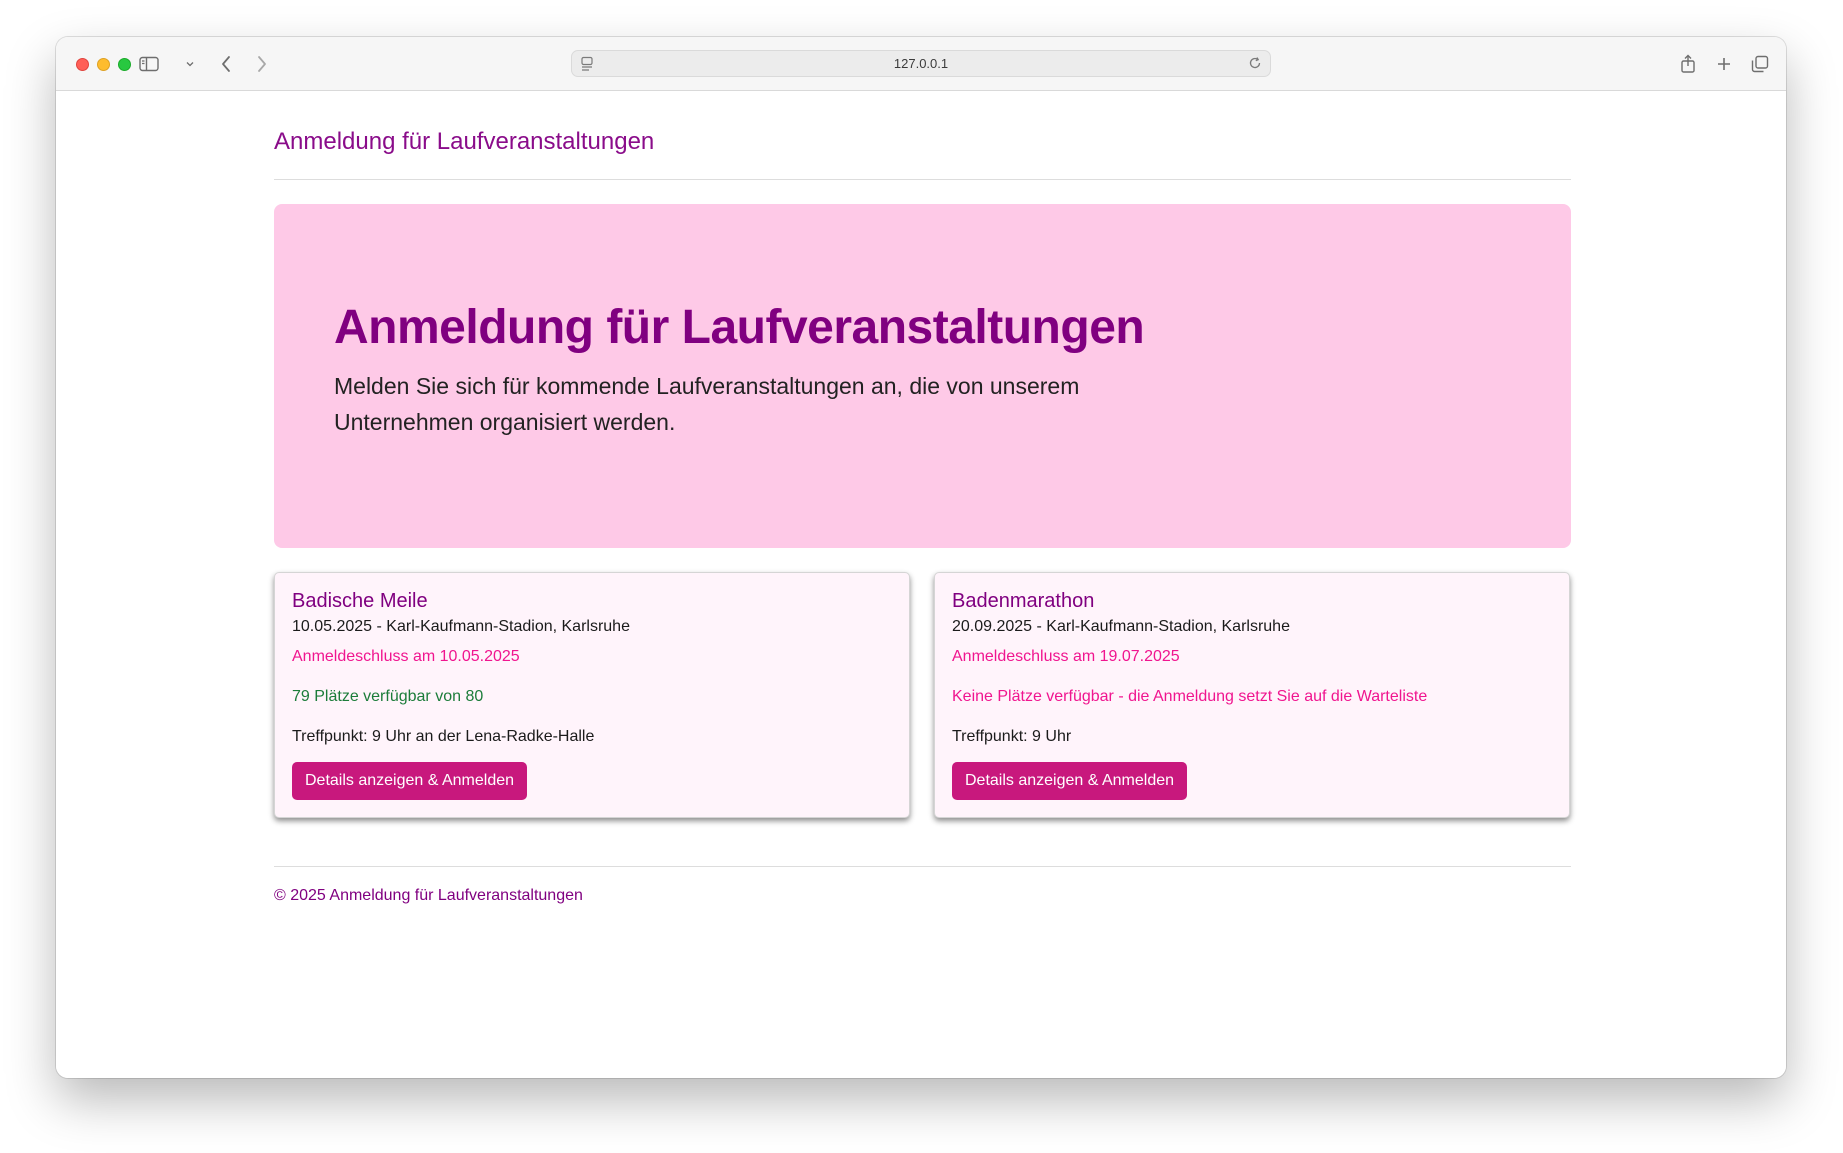  I want to click on chevron-right-icon, so click(262, 64).